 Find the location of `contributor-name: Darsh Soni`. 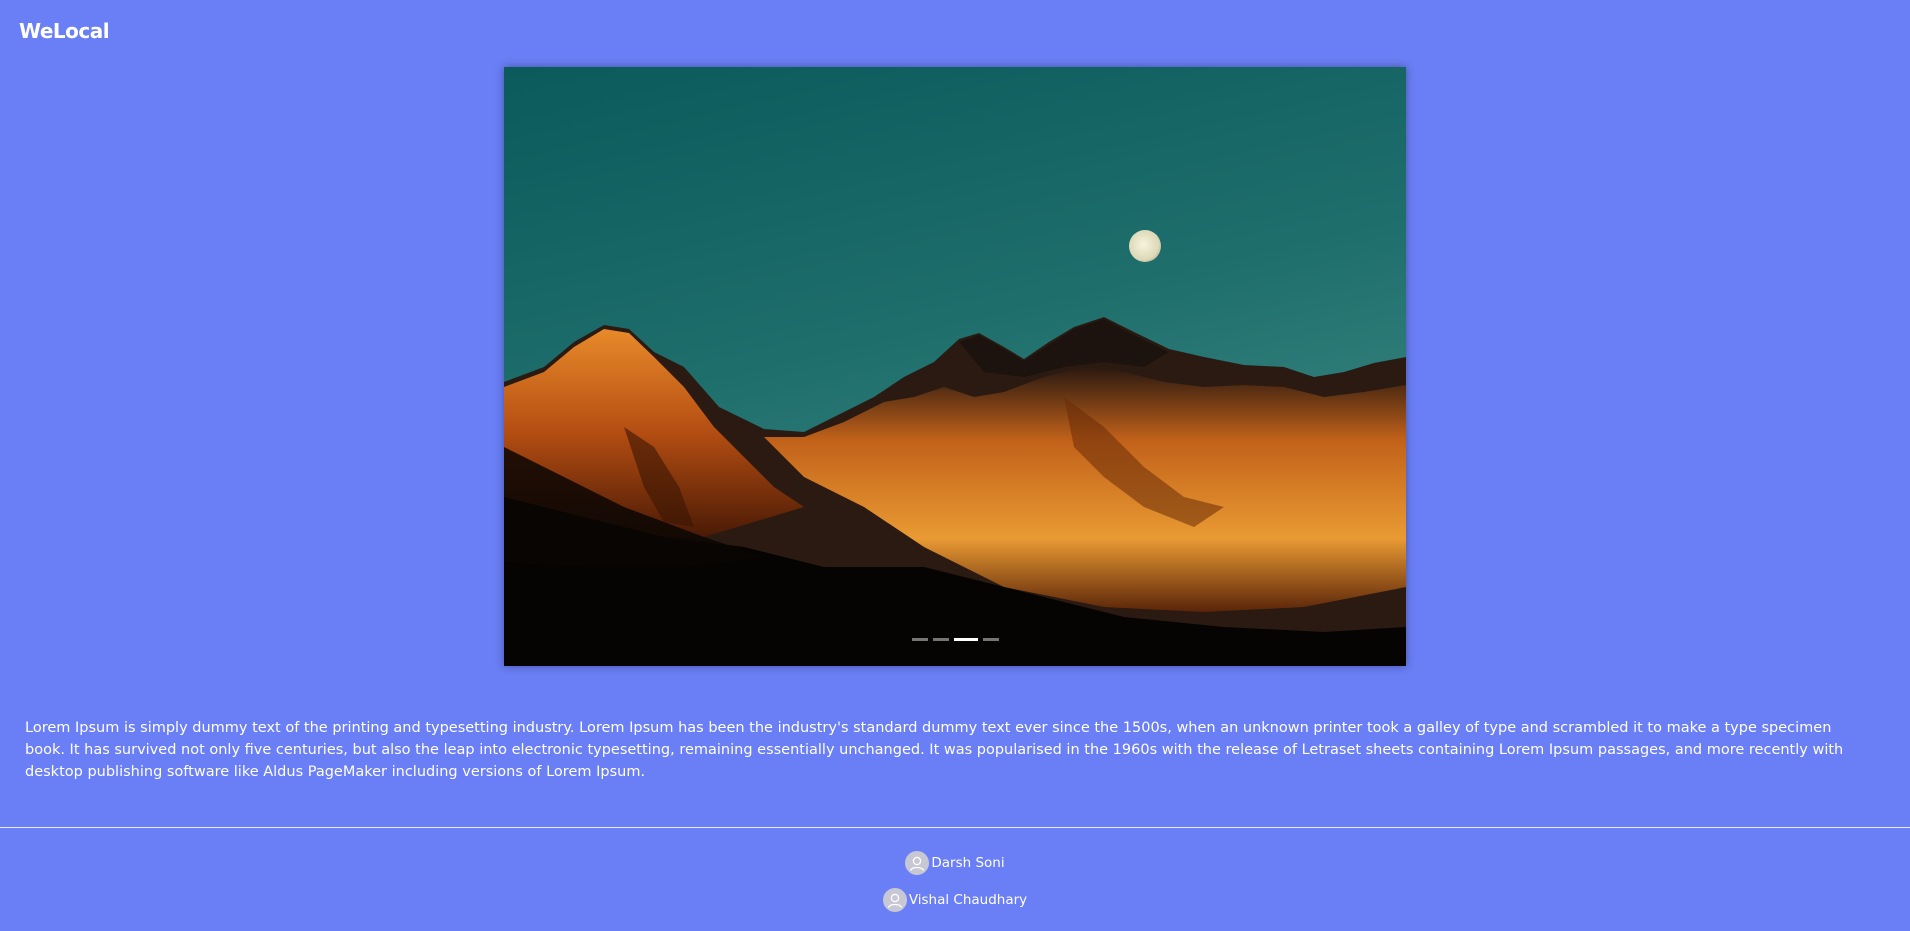

contributor-name: Darsh Soni is located at coordinates (968, 863).